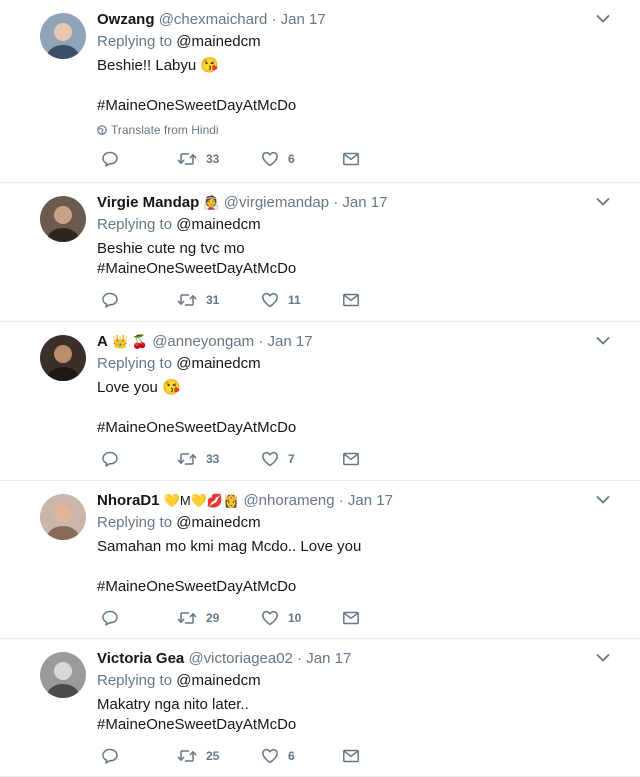 The height and width of the screenshot is (777, 640). I want to click on tweet-actions: 33 6, so click(360, 160).